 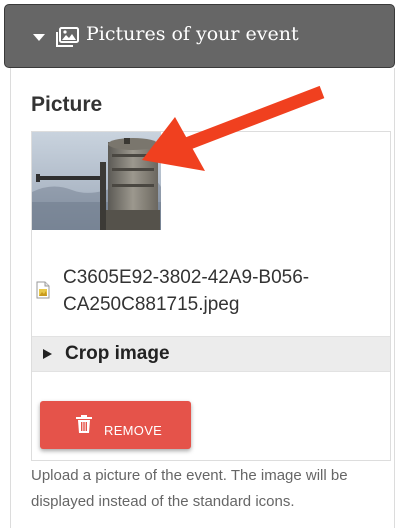 What do you see at coordinates (192, 34) in the screenshot?
I see `section-title: Pictures of your event` at bounding box center [192, 34].